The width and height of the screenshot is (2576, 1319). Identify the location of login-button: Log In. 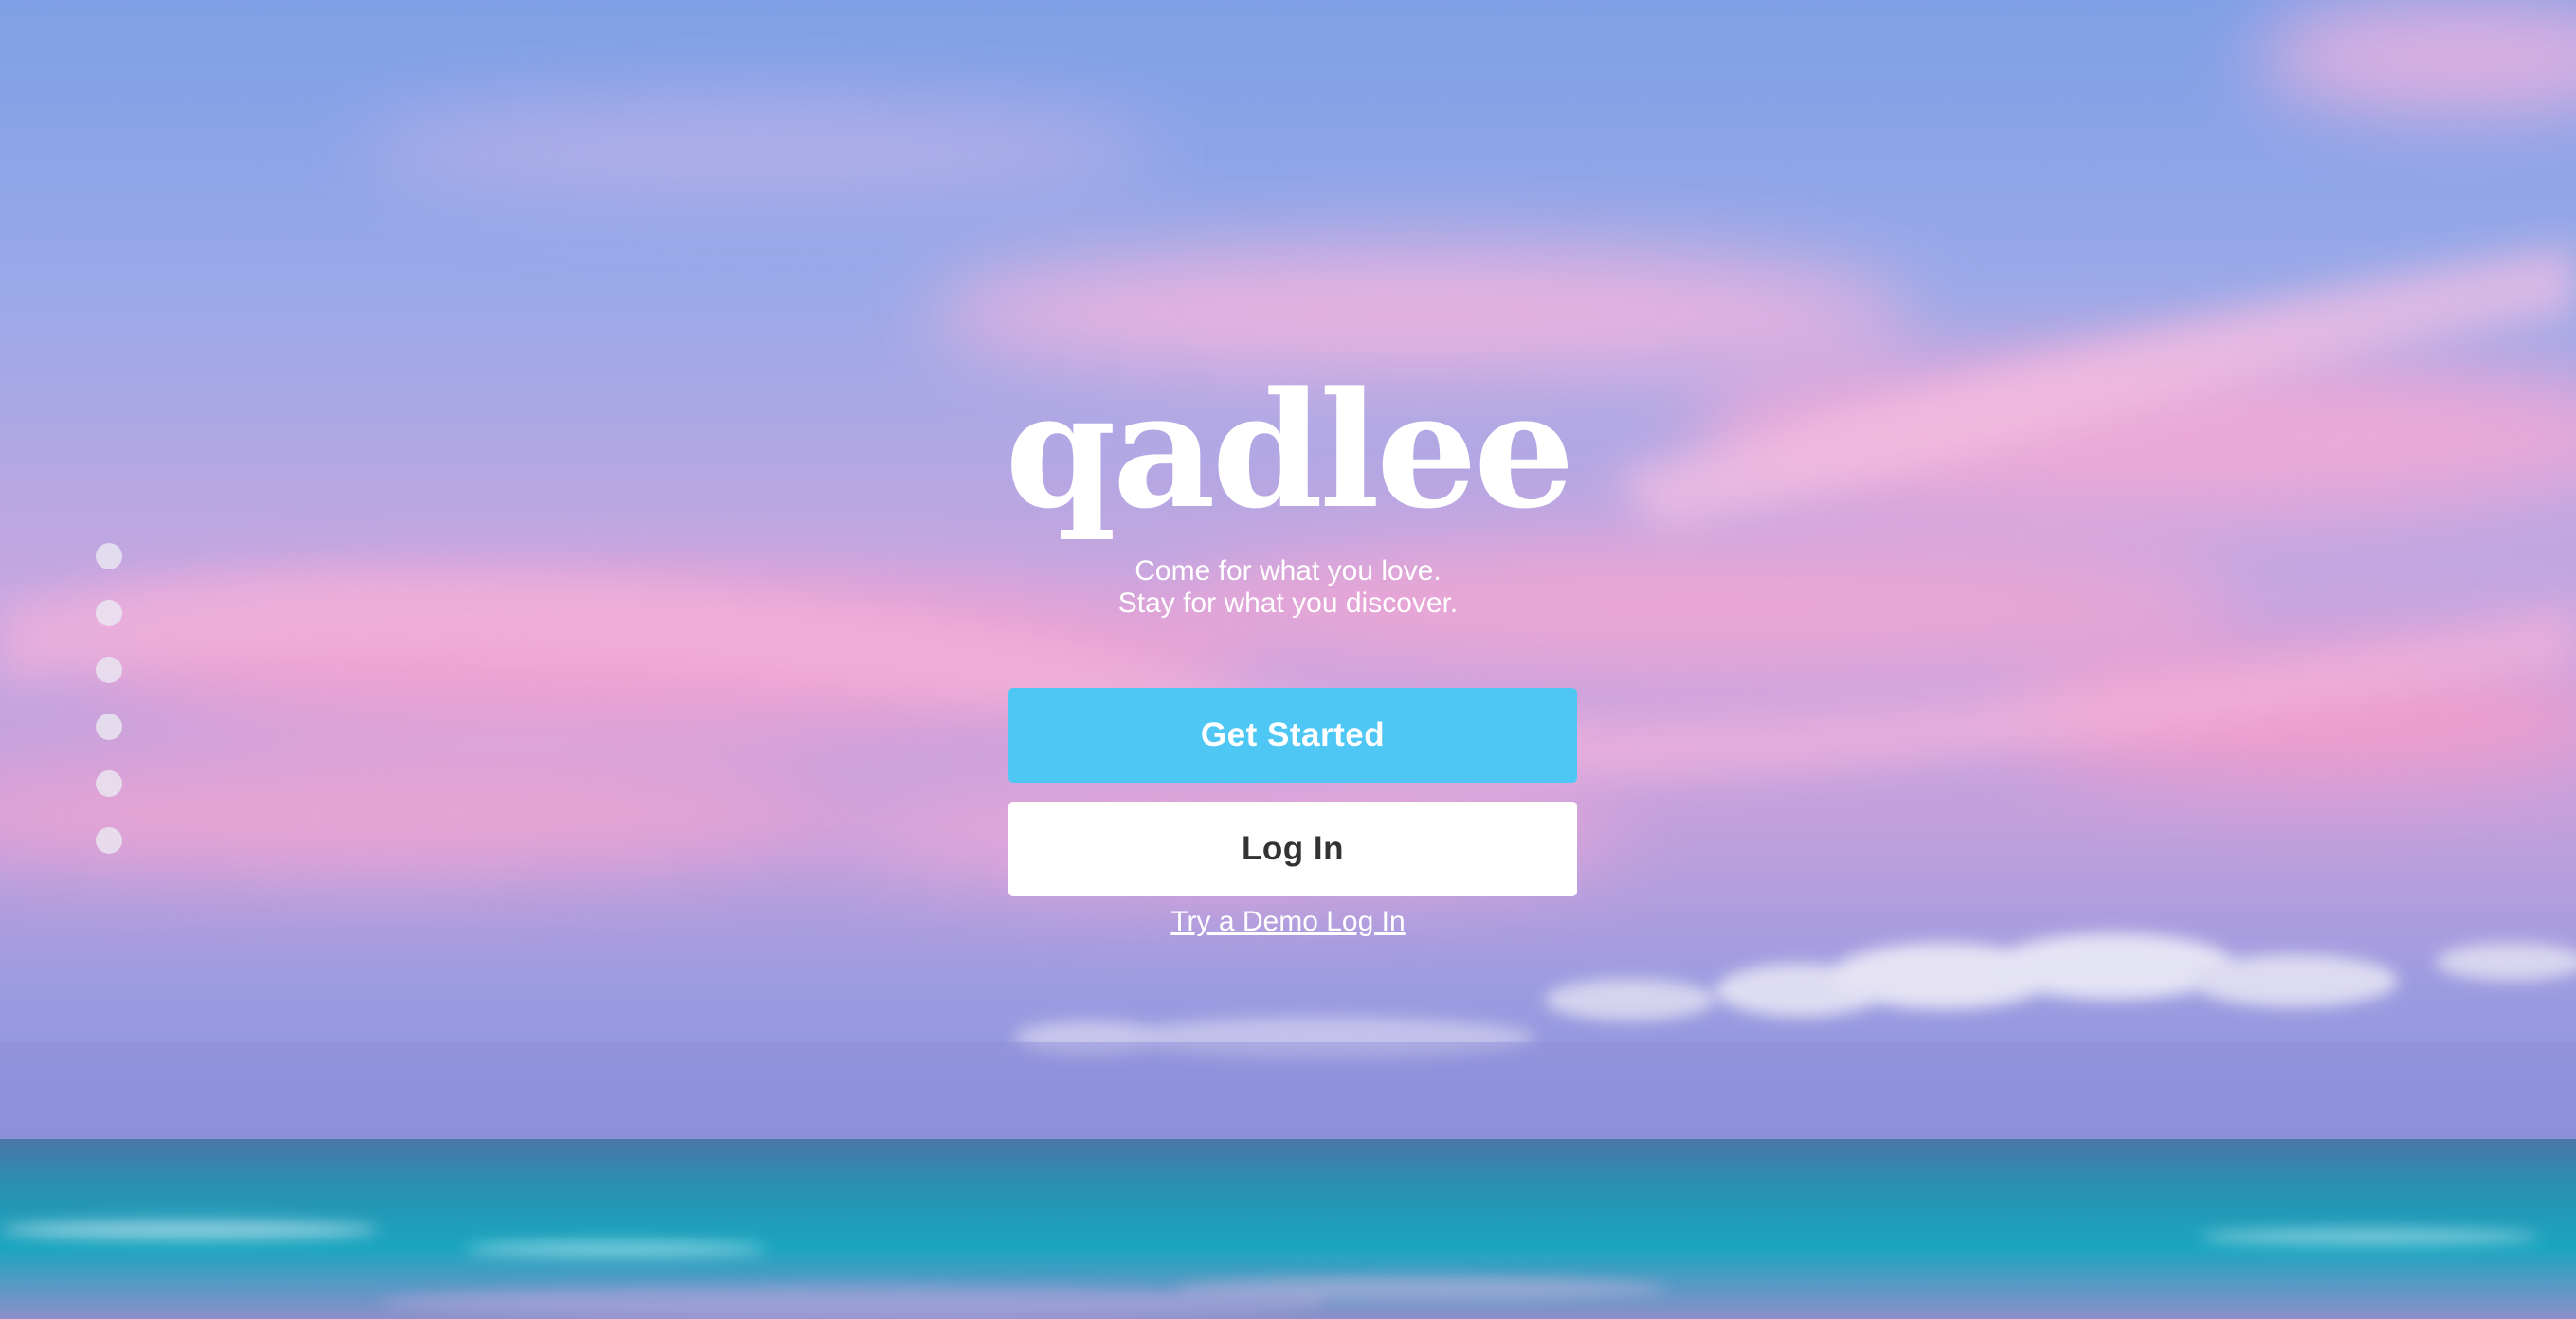
(1292, 849).